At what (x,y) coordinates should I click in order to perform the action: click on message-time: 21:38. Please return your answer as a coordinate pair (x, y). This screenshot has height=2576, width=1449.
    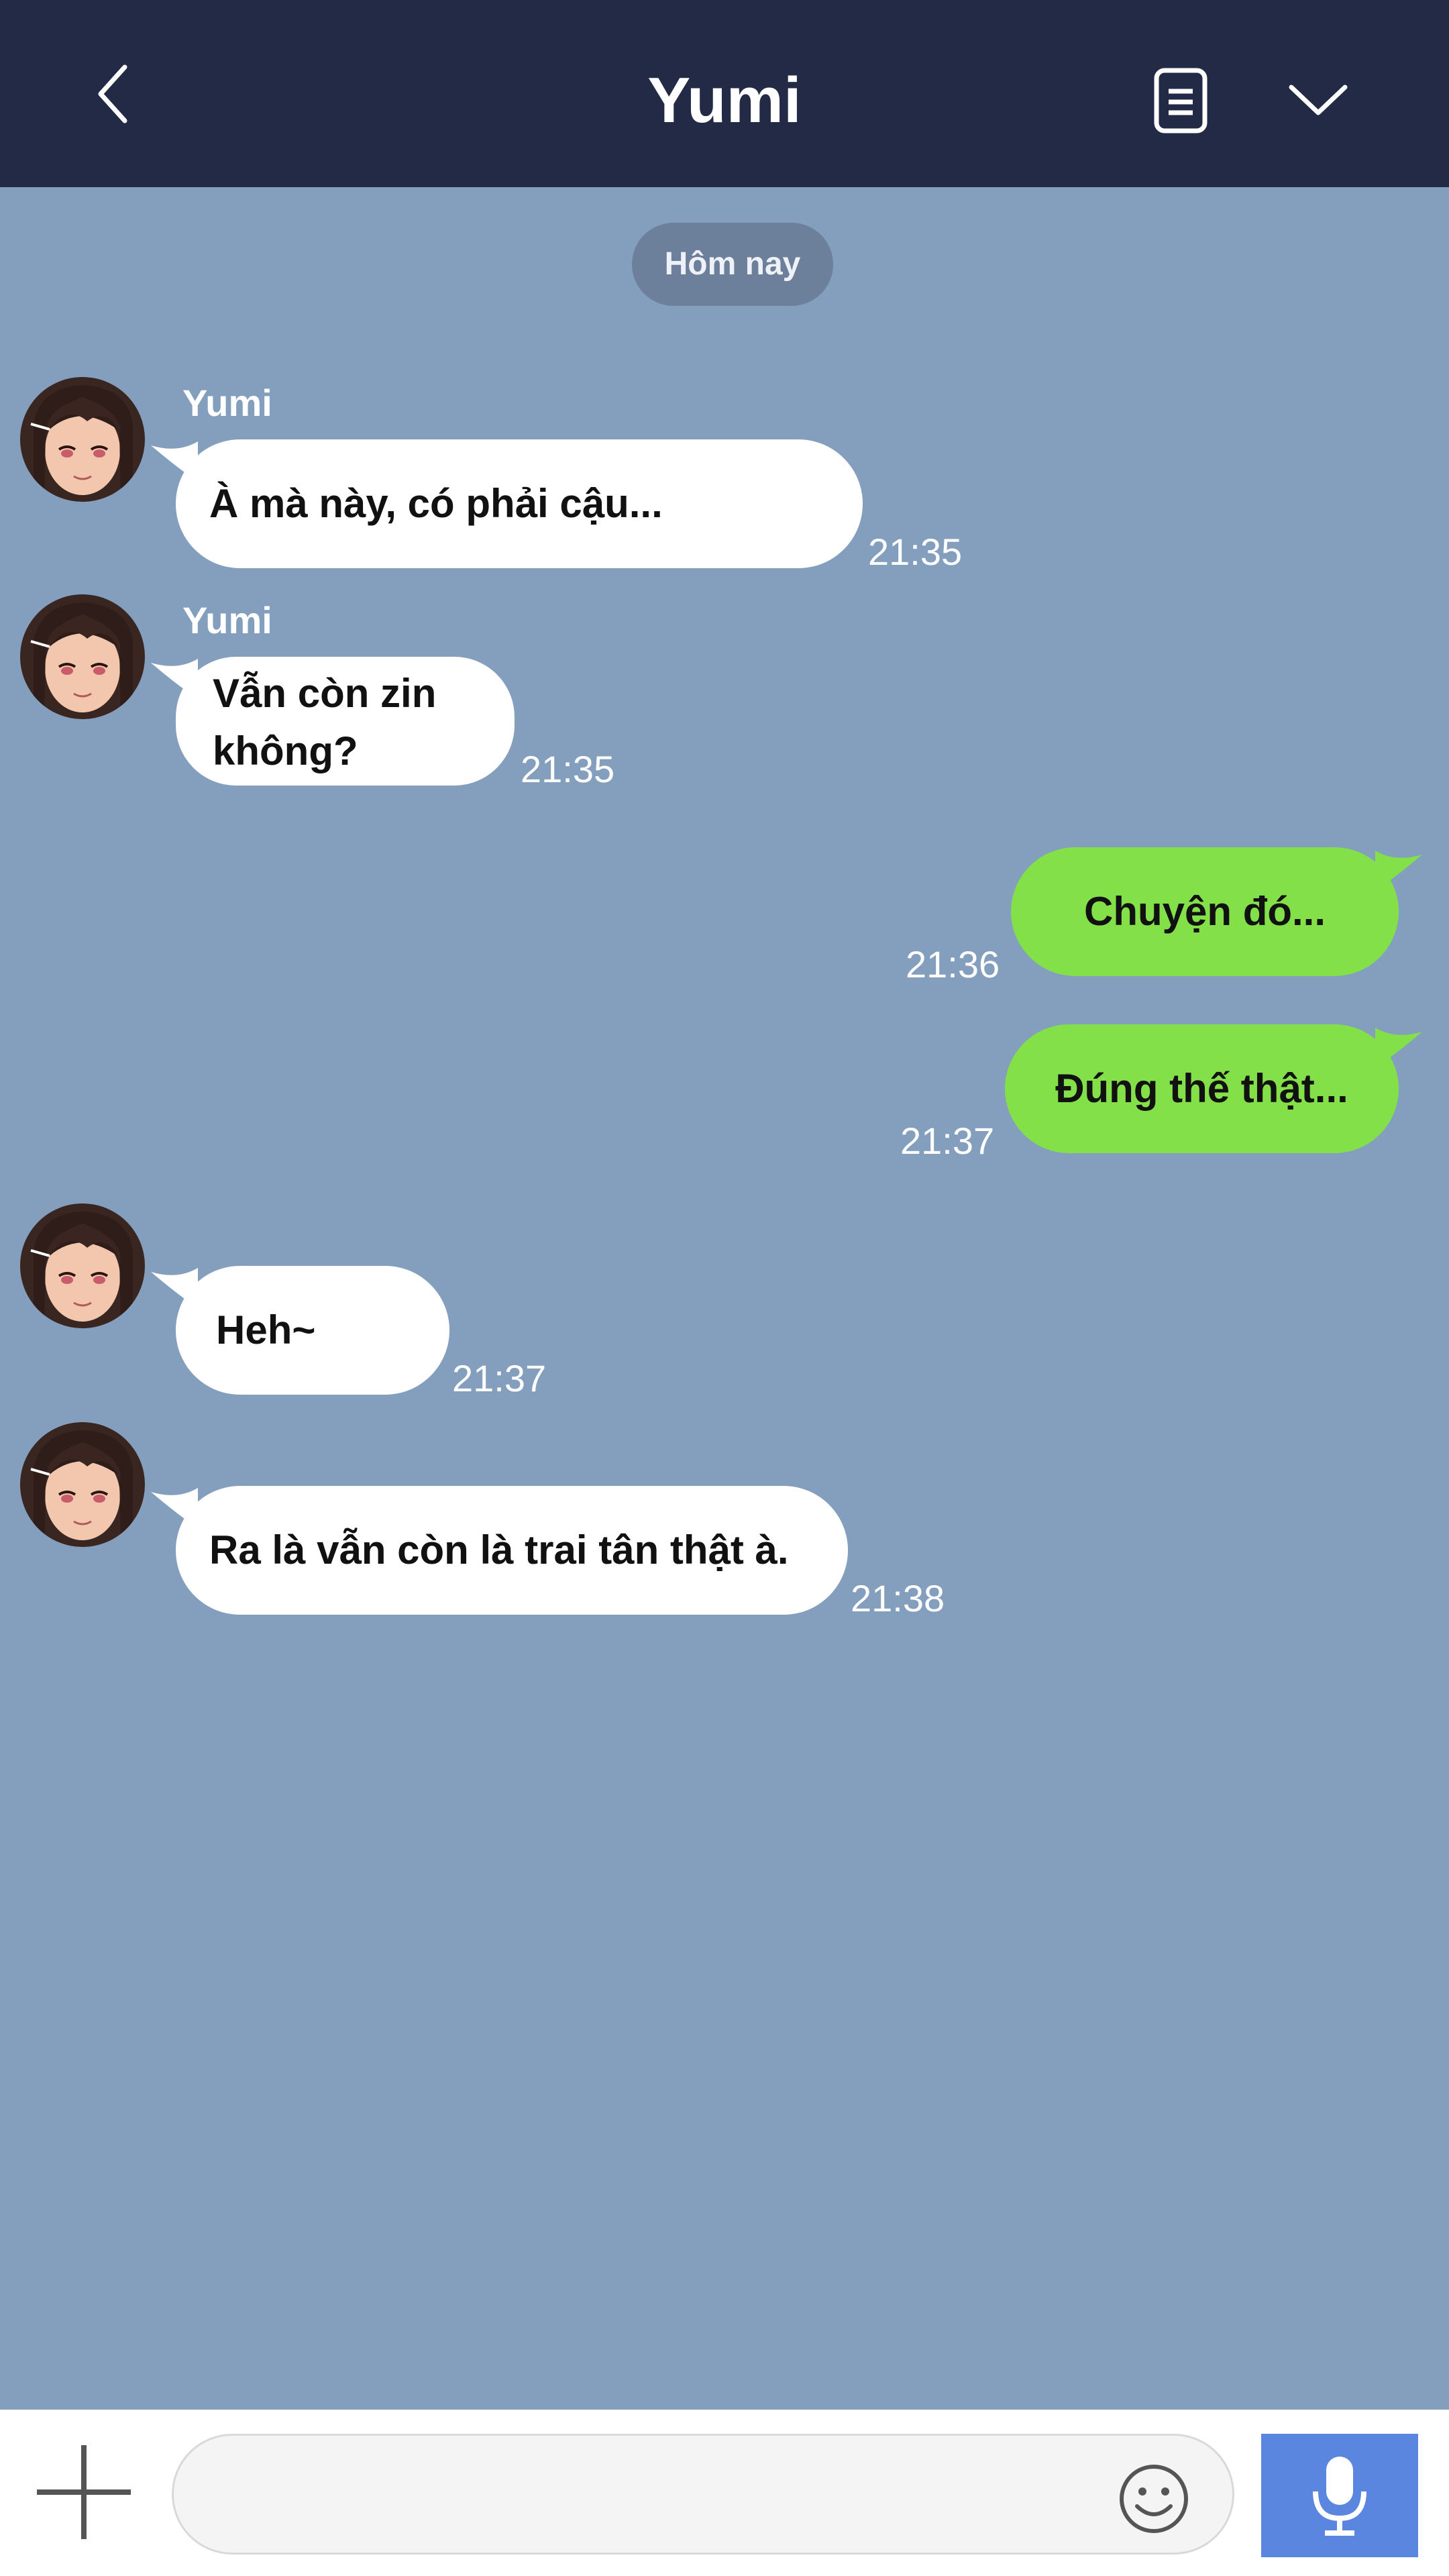
    Looking at the image, I should click on (898, 1598).